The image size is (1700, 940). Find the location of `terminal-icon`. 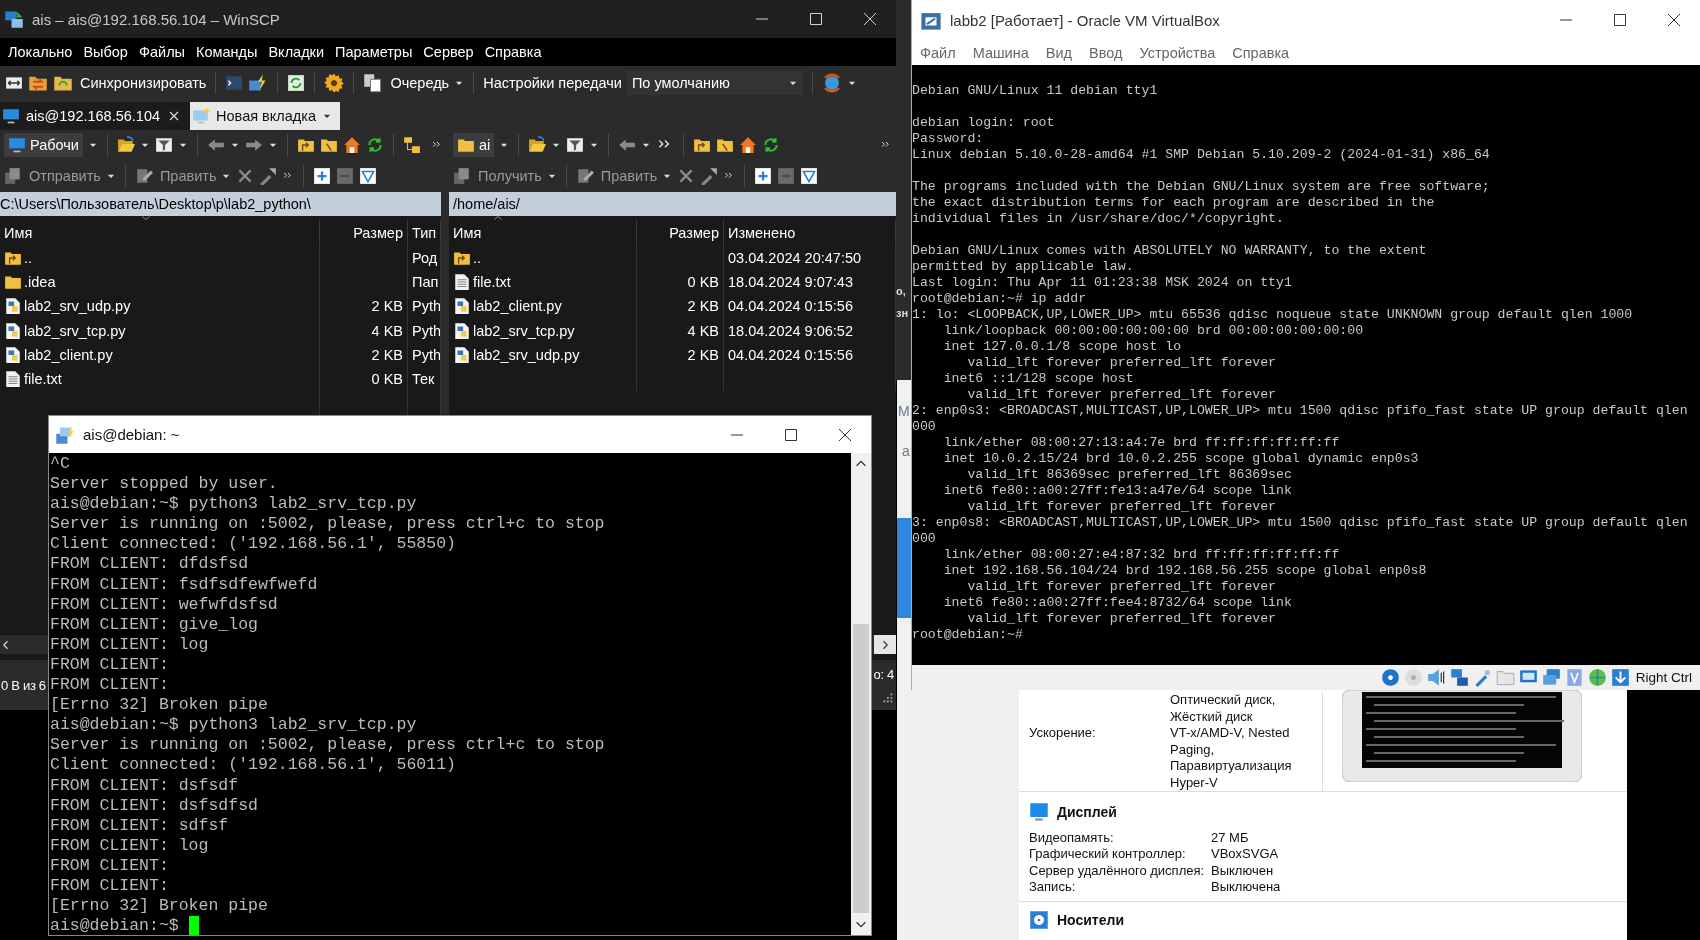

terminal-icon is located at coordinates (234, 82).